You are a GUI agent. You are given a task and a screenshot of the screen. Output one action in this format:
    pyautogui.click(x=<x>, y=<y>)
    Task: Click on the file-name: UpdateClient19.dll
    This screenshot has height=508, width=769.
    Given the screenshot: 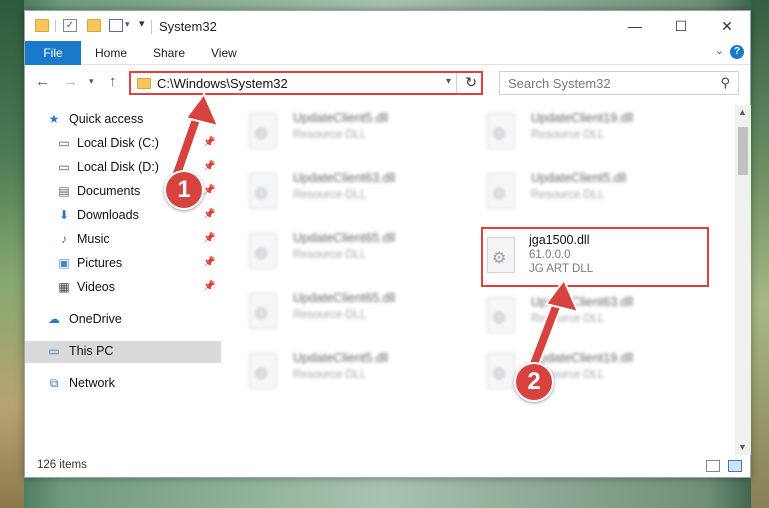 What is the action you would take?
    pyautogui.click(x=582, y=118)
    